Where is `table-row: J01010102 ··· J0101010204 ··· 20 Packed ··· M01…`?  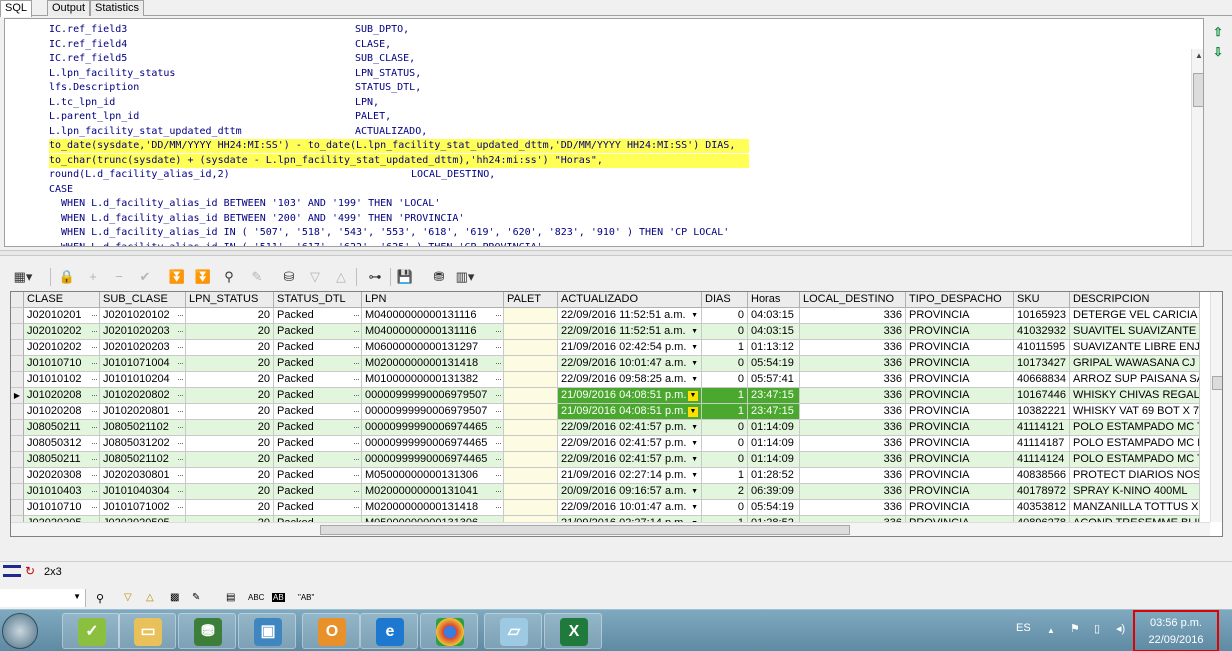
table-row: J01010102 ··· J0101010204 ··· 20 Packed ··· M01… is located at coordinates (616, 380).